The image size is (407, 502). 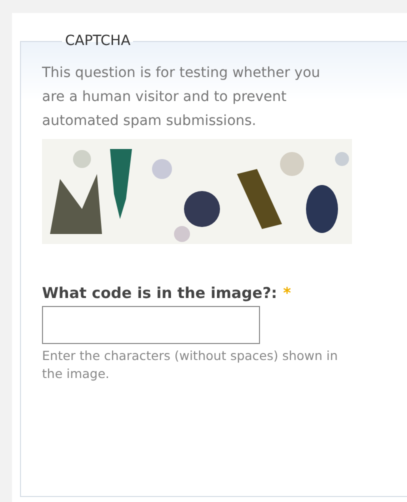 I want to click on description-text: This question is for testing whether you are a human visitor and to prevent automated spam submissions., so click(x=182, y=97).